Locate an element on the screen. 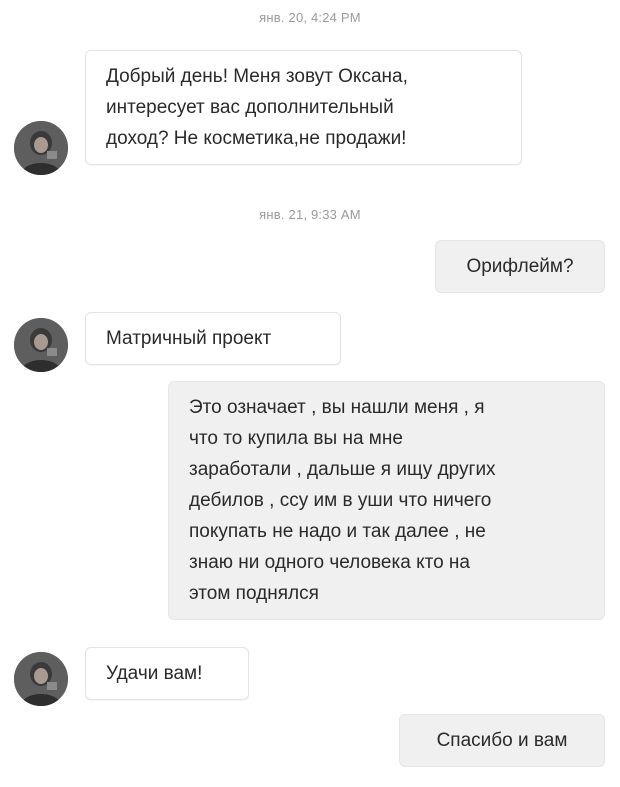  message-line: что то купила вы на мне is located at coordinates (296, 438).